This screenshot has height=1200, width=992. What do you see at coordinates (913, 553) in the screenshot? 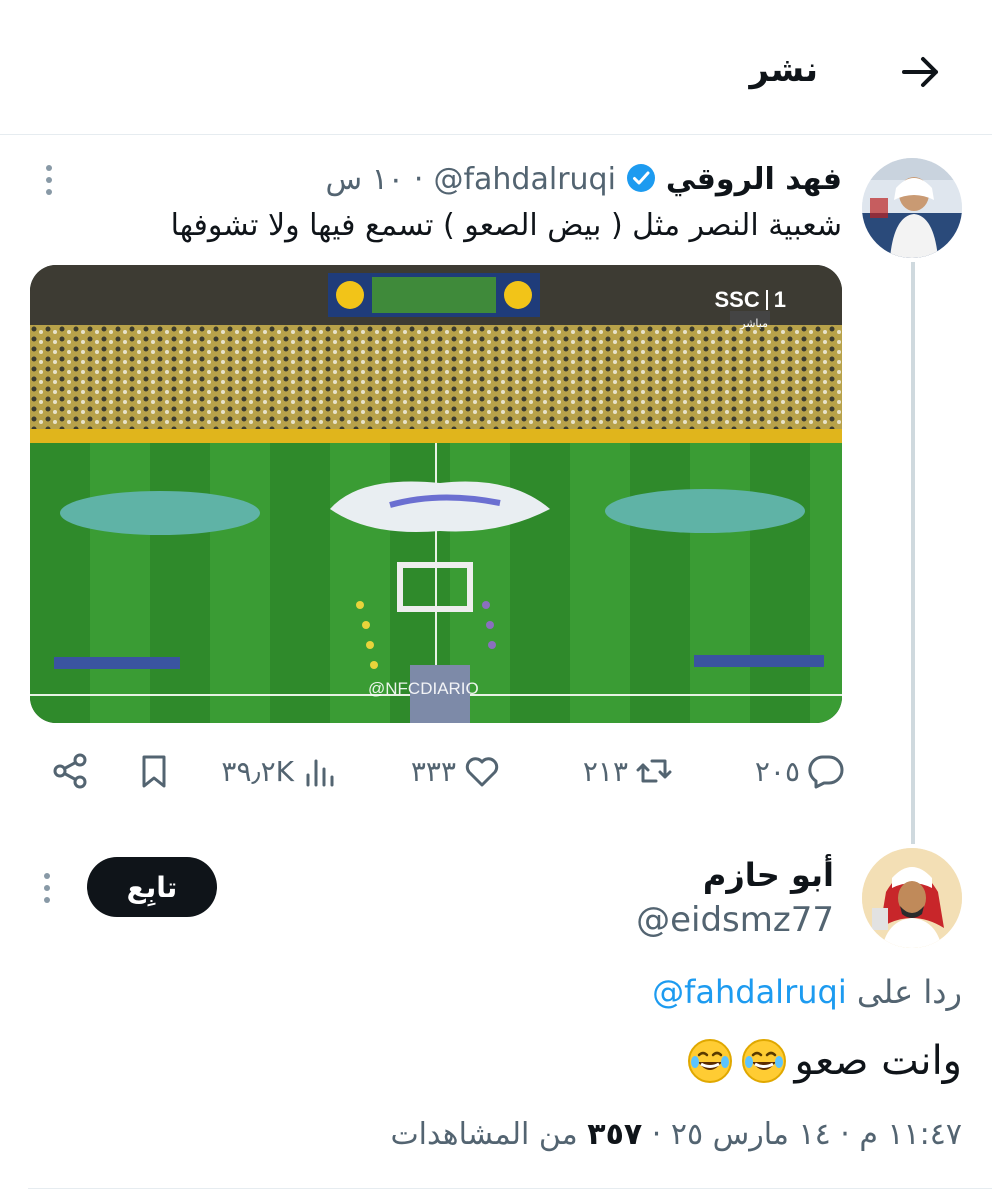
I see `thread-line` at bounding box center [913, 553].